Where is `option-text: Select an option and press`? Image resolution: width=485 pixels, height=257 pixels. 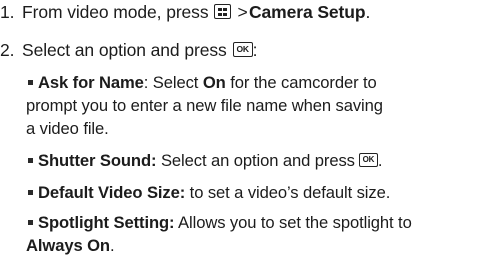 option-text: Select an option and press is located at coordinates (255, 160).